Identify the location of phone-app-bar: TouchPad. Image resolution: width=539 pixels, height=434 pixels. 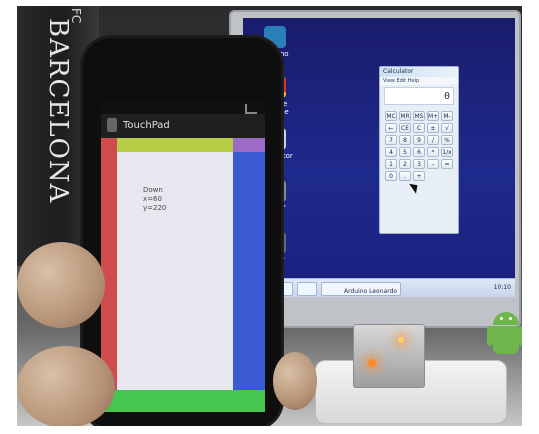
(183, 126).